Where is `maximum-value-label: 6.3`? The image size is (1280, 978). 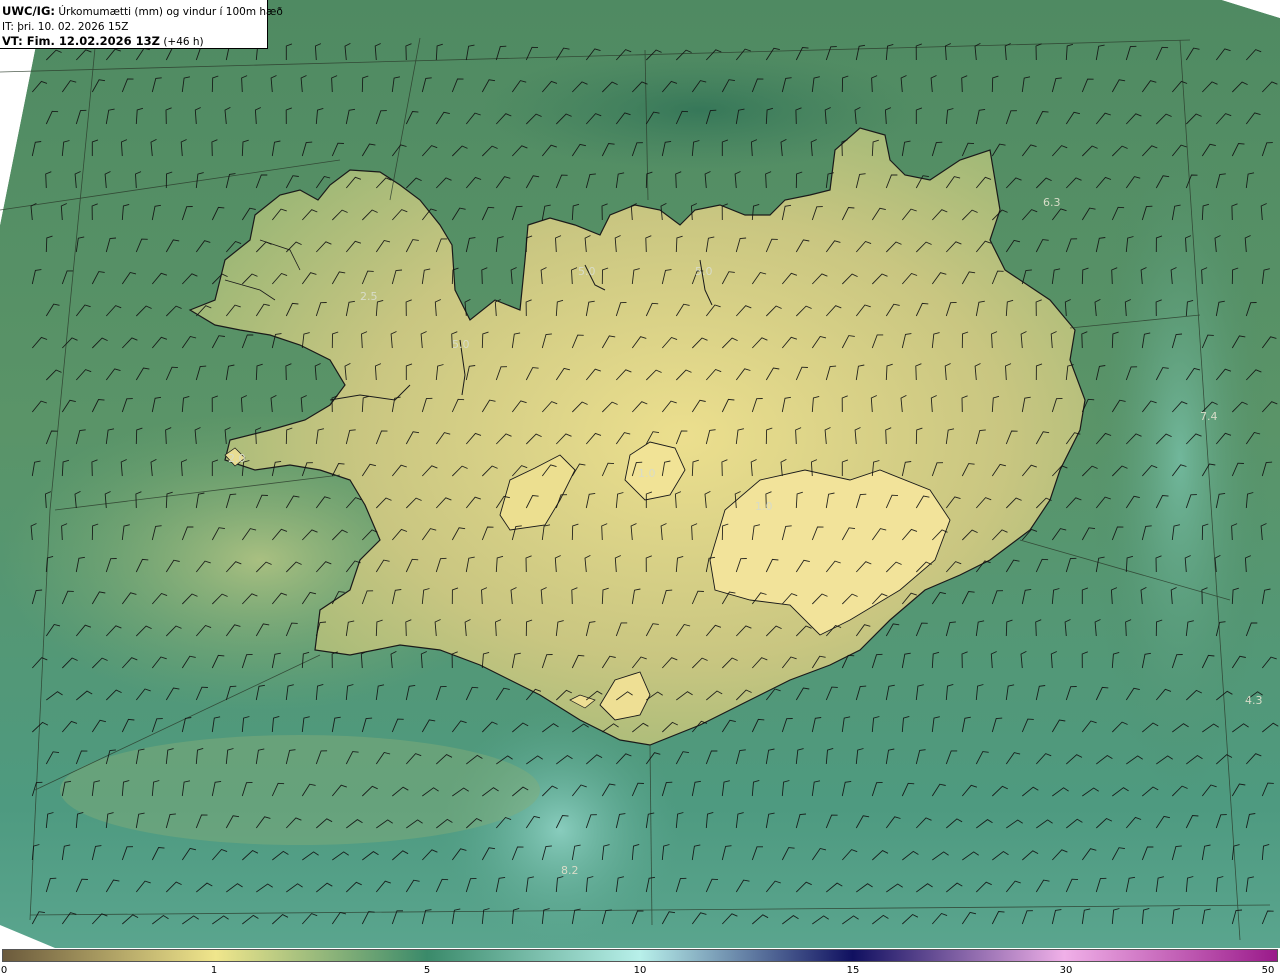
maximum-value-label: 6.3 is located at coordinates (1052, 202).